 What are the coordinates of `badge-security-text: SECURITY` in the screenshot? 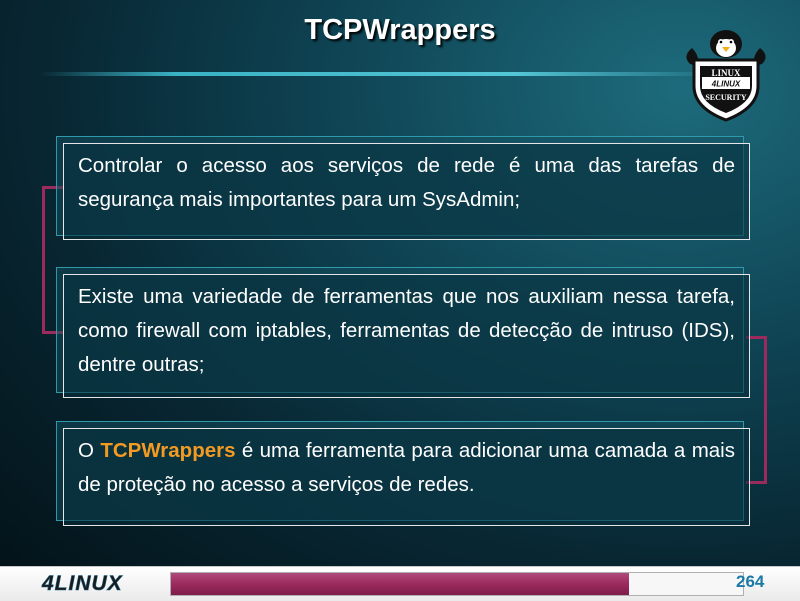 It's located at (726, 97).